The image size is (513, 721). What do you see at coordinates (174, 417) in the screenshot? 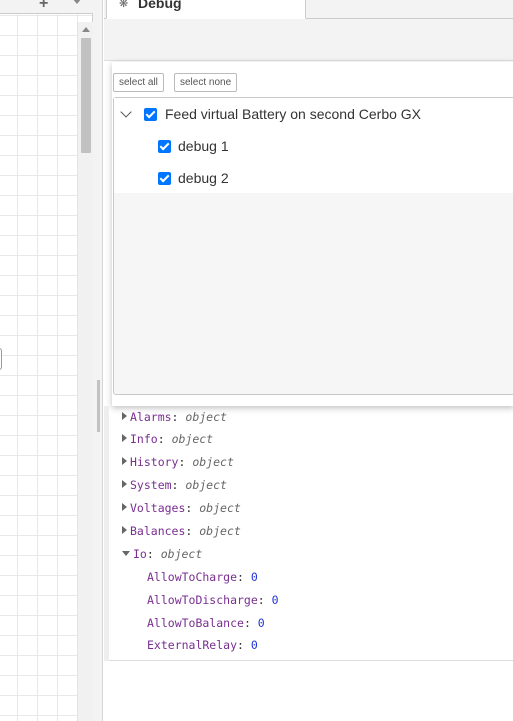
I see `message-property-row: Alarms: object` at bounding box center [174, 417].